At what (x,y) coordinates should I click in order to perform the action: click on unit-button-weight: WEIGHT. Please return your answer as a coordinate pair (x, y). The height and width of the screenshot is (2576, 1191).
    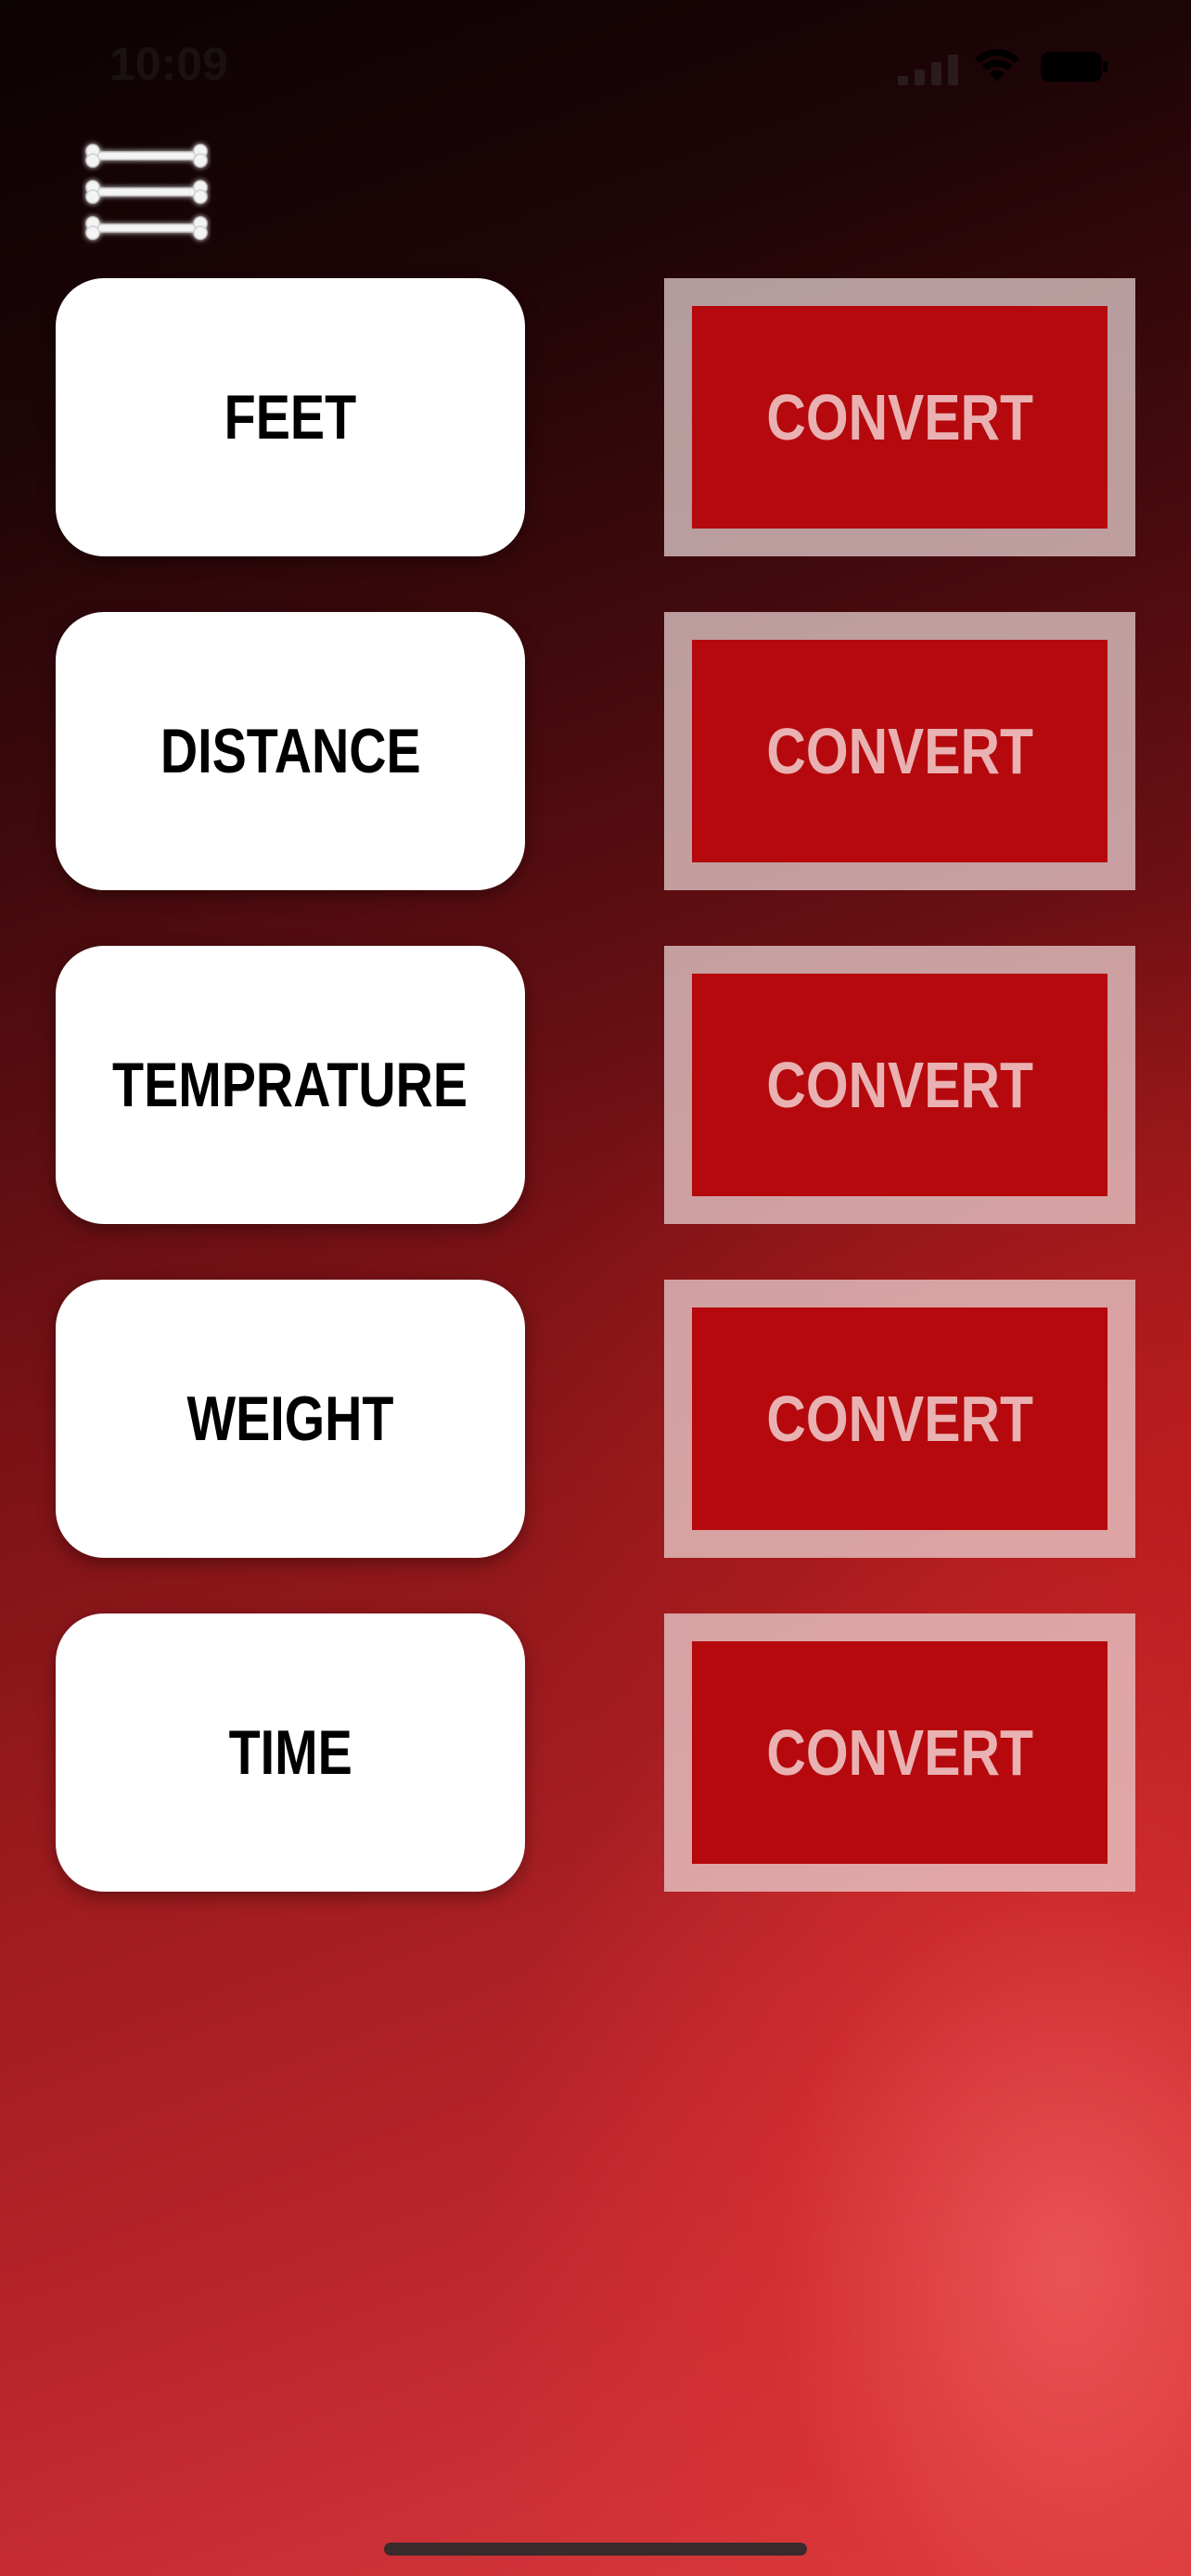
    Looking at the image, I should click on (290, 1419).